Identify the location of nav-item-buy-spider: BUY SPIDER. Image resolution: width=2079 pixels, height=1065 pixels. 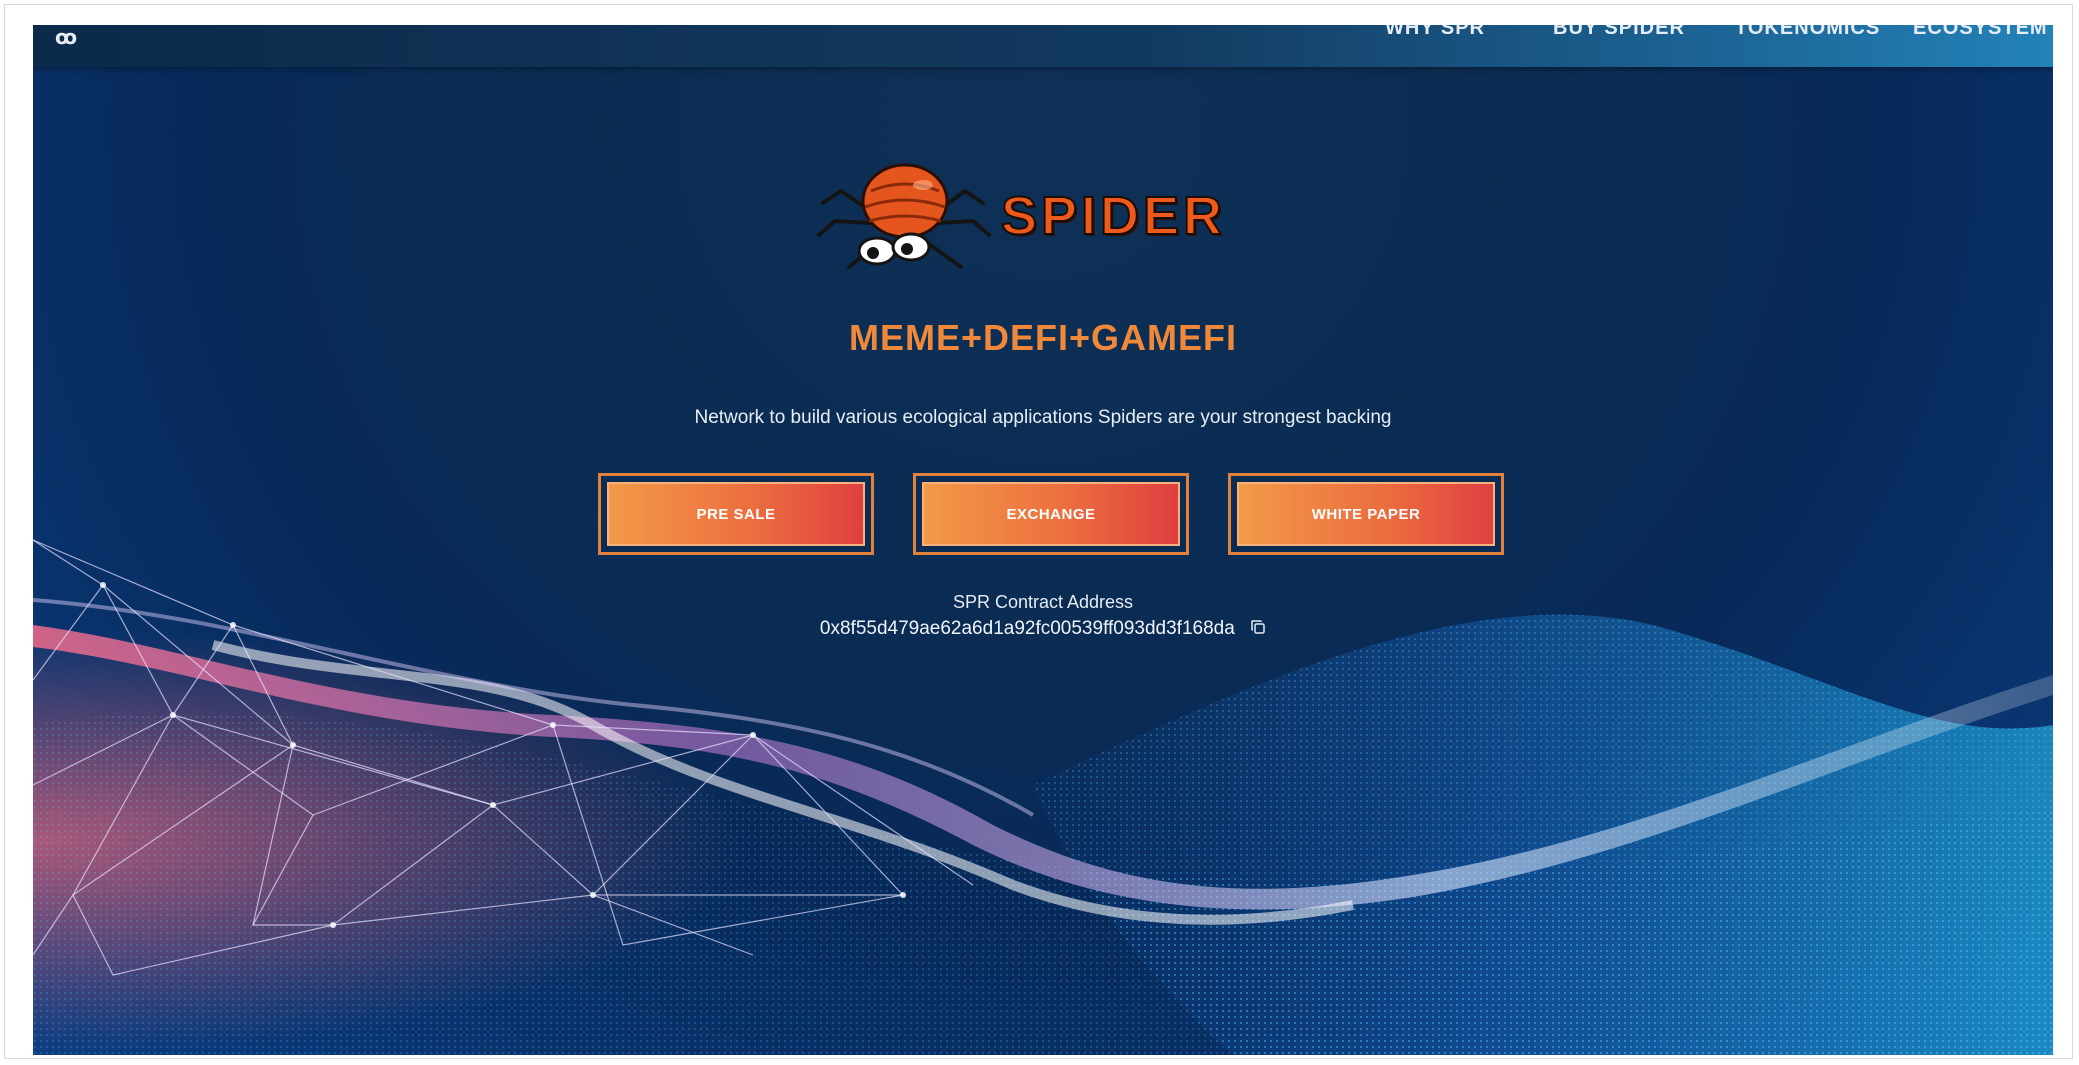
(1619, 32).